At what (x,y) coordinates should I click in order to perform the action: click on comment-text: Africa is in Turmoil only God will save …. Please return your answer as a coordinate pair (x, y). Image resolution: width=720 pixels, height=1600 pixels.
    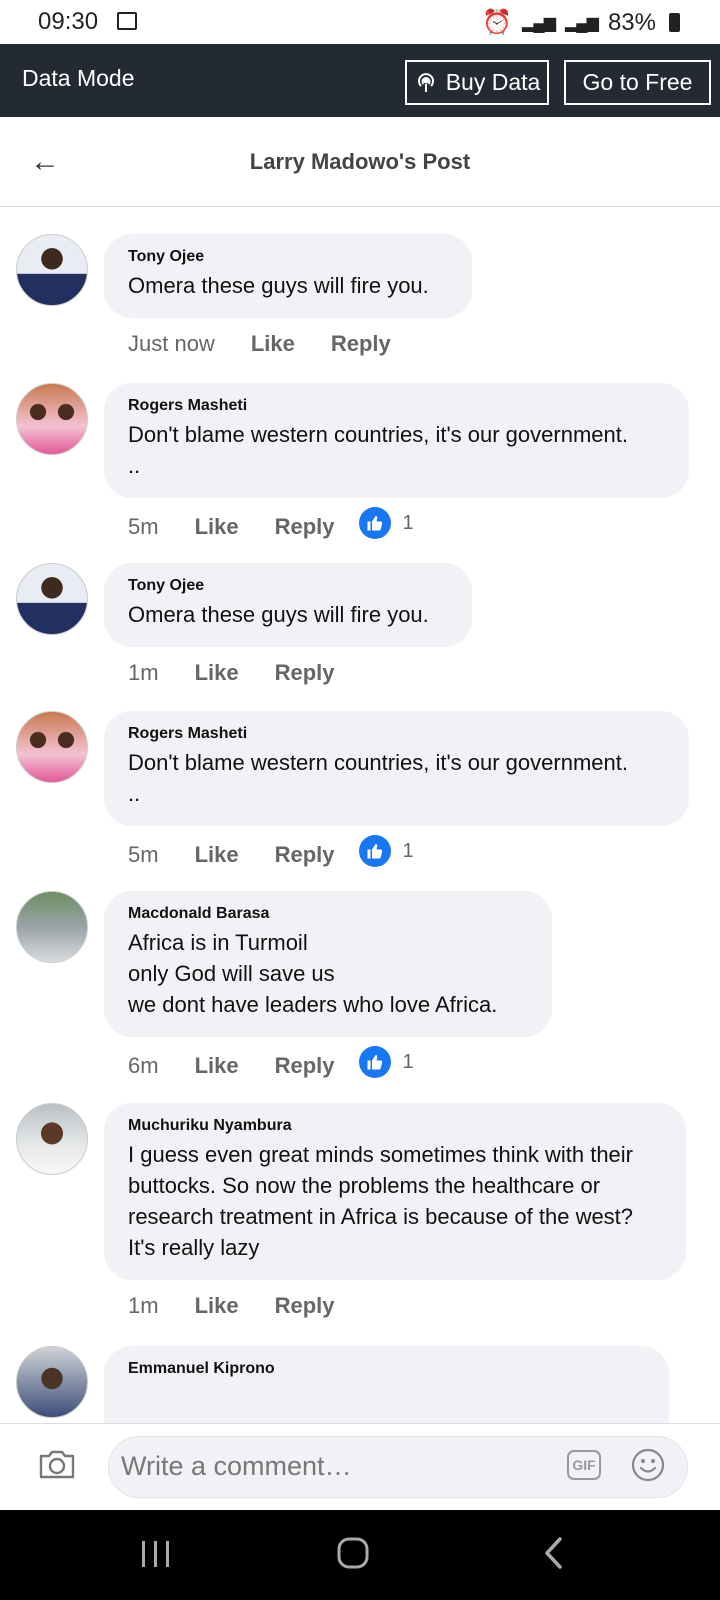
    Looking at the image, I should click on (313, 973).